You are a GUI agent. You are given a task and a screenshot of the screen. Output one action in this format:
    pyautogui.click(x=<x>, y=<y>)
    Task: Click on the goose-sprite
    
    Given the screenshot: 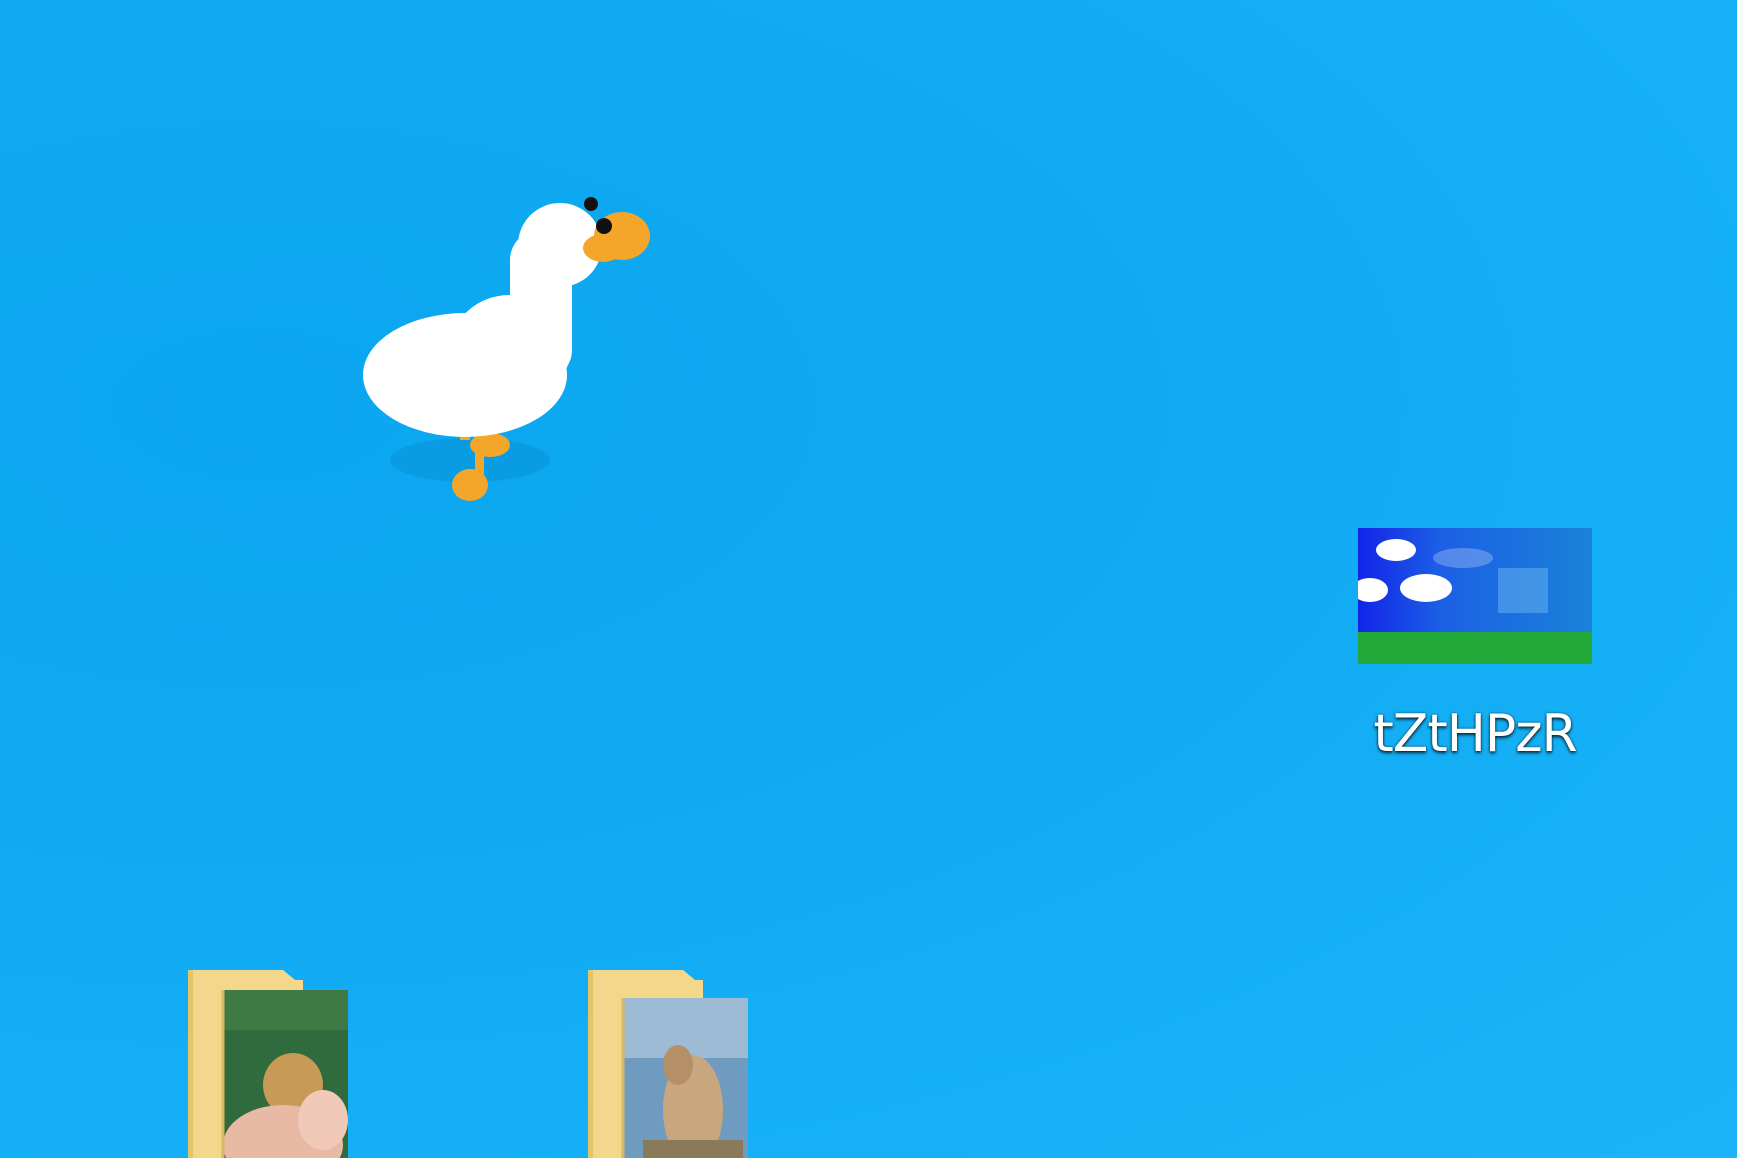 What is the action you would take?
    pyautogui.click(x=510, y=355)
    